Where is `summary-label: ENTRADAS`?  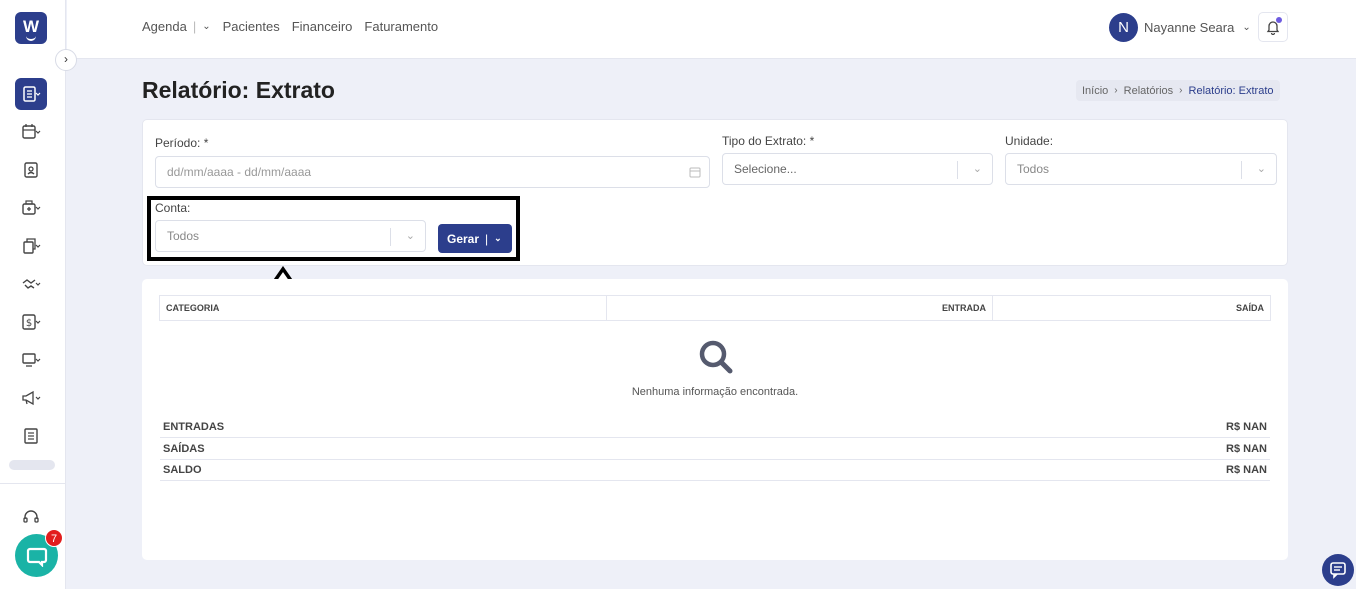
summary-label: ENTRADAS is located at coordinates (194, 426).